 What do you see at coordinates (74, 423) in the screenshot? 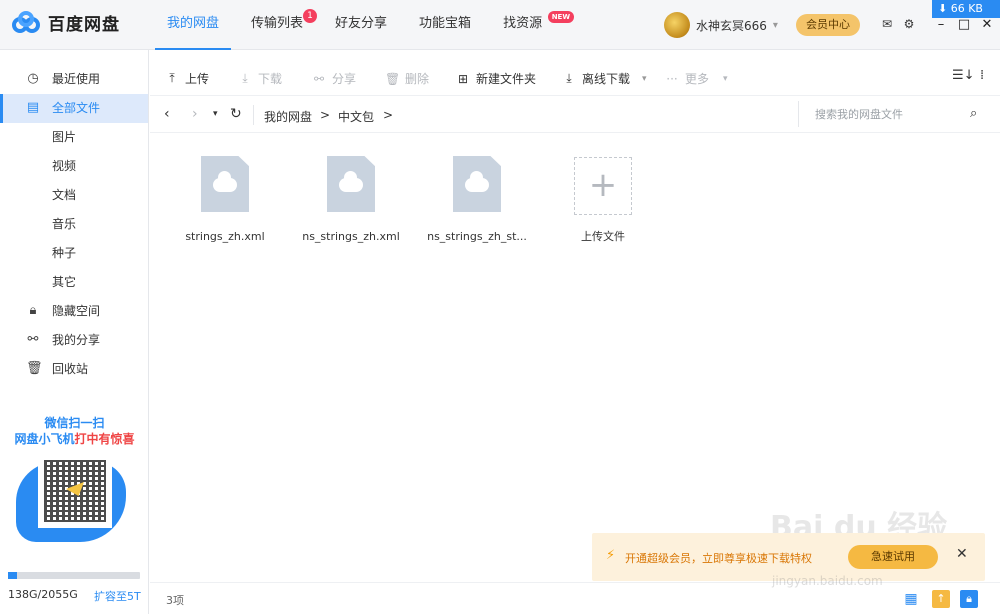
I see `promo-title: 微信扫一扫` at bounding box center [74, 423].